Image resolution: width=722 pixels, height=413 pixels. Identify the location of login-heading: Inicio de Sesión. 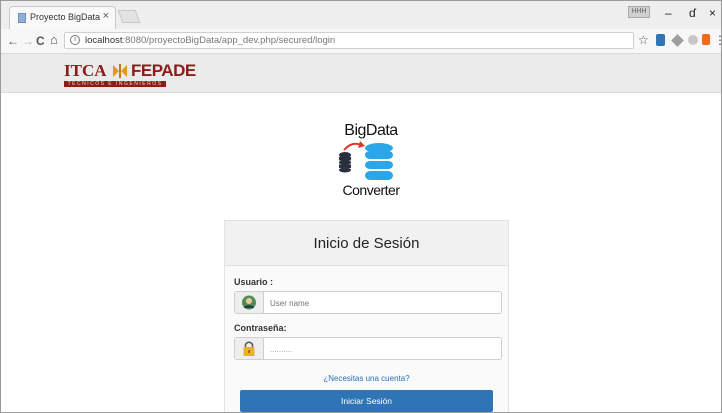
(366, 243).